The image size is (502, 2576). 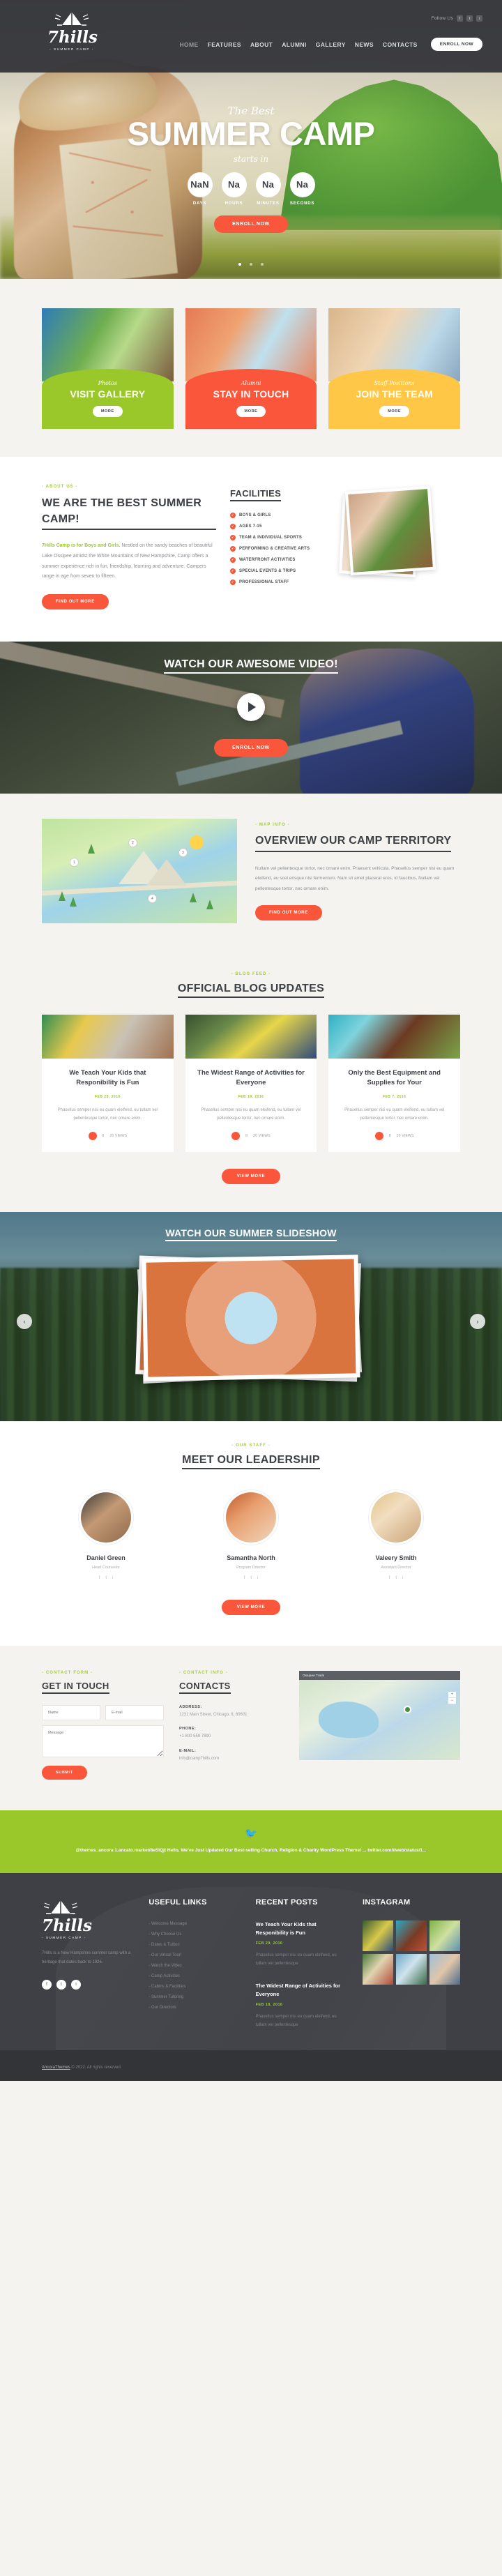 I want to click on footer-link: - Our Directors, so click(x=194, y=2008).